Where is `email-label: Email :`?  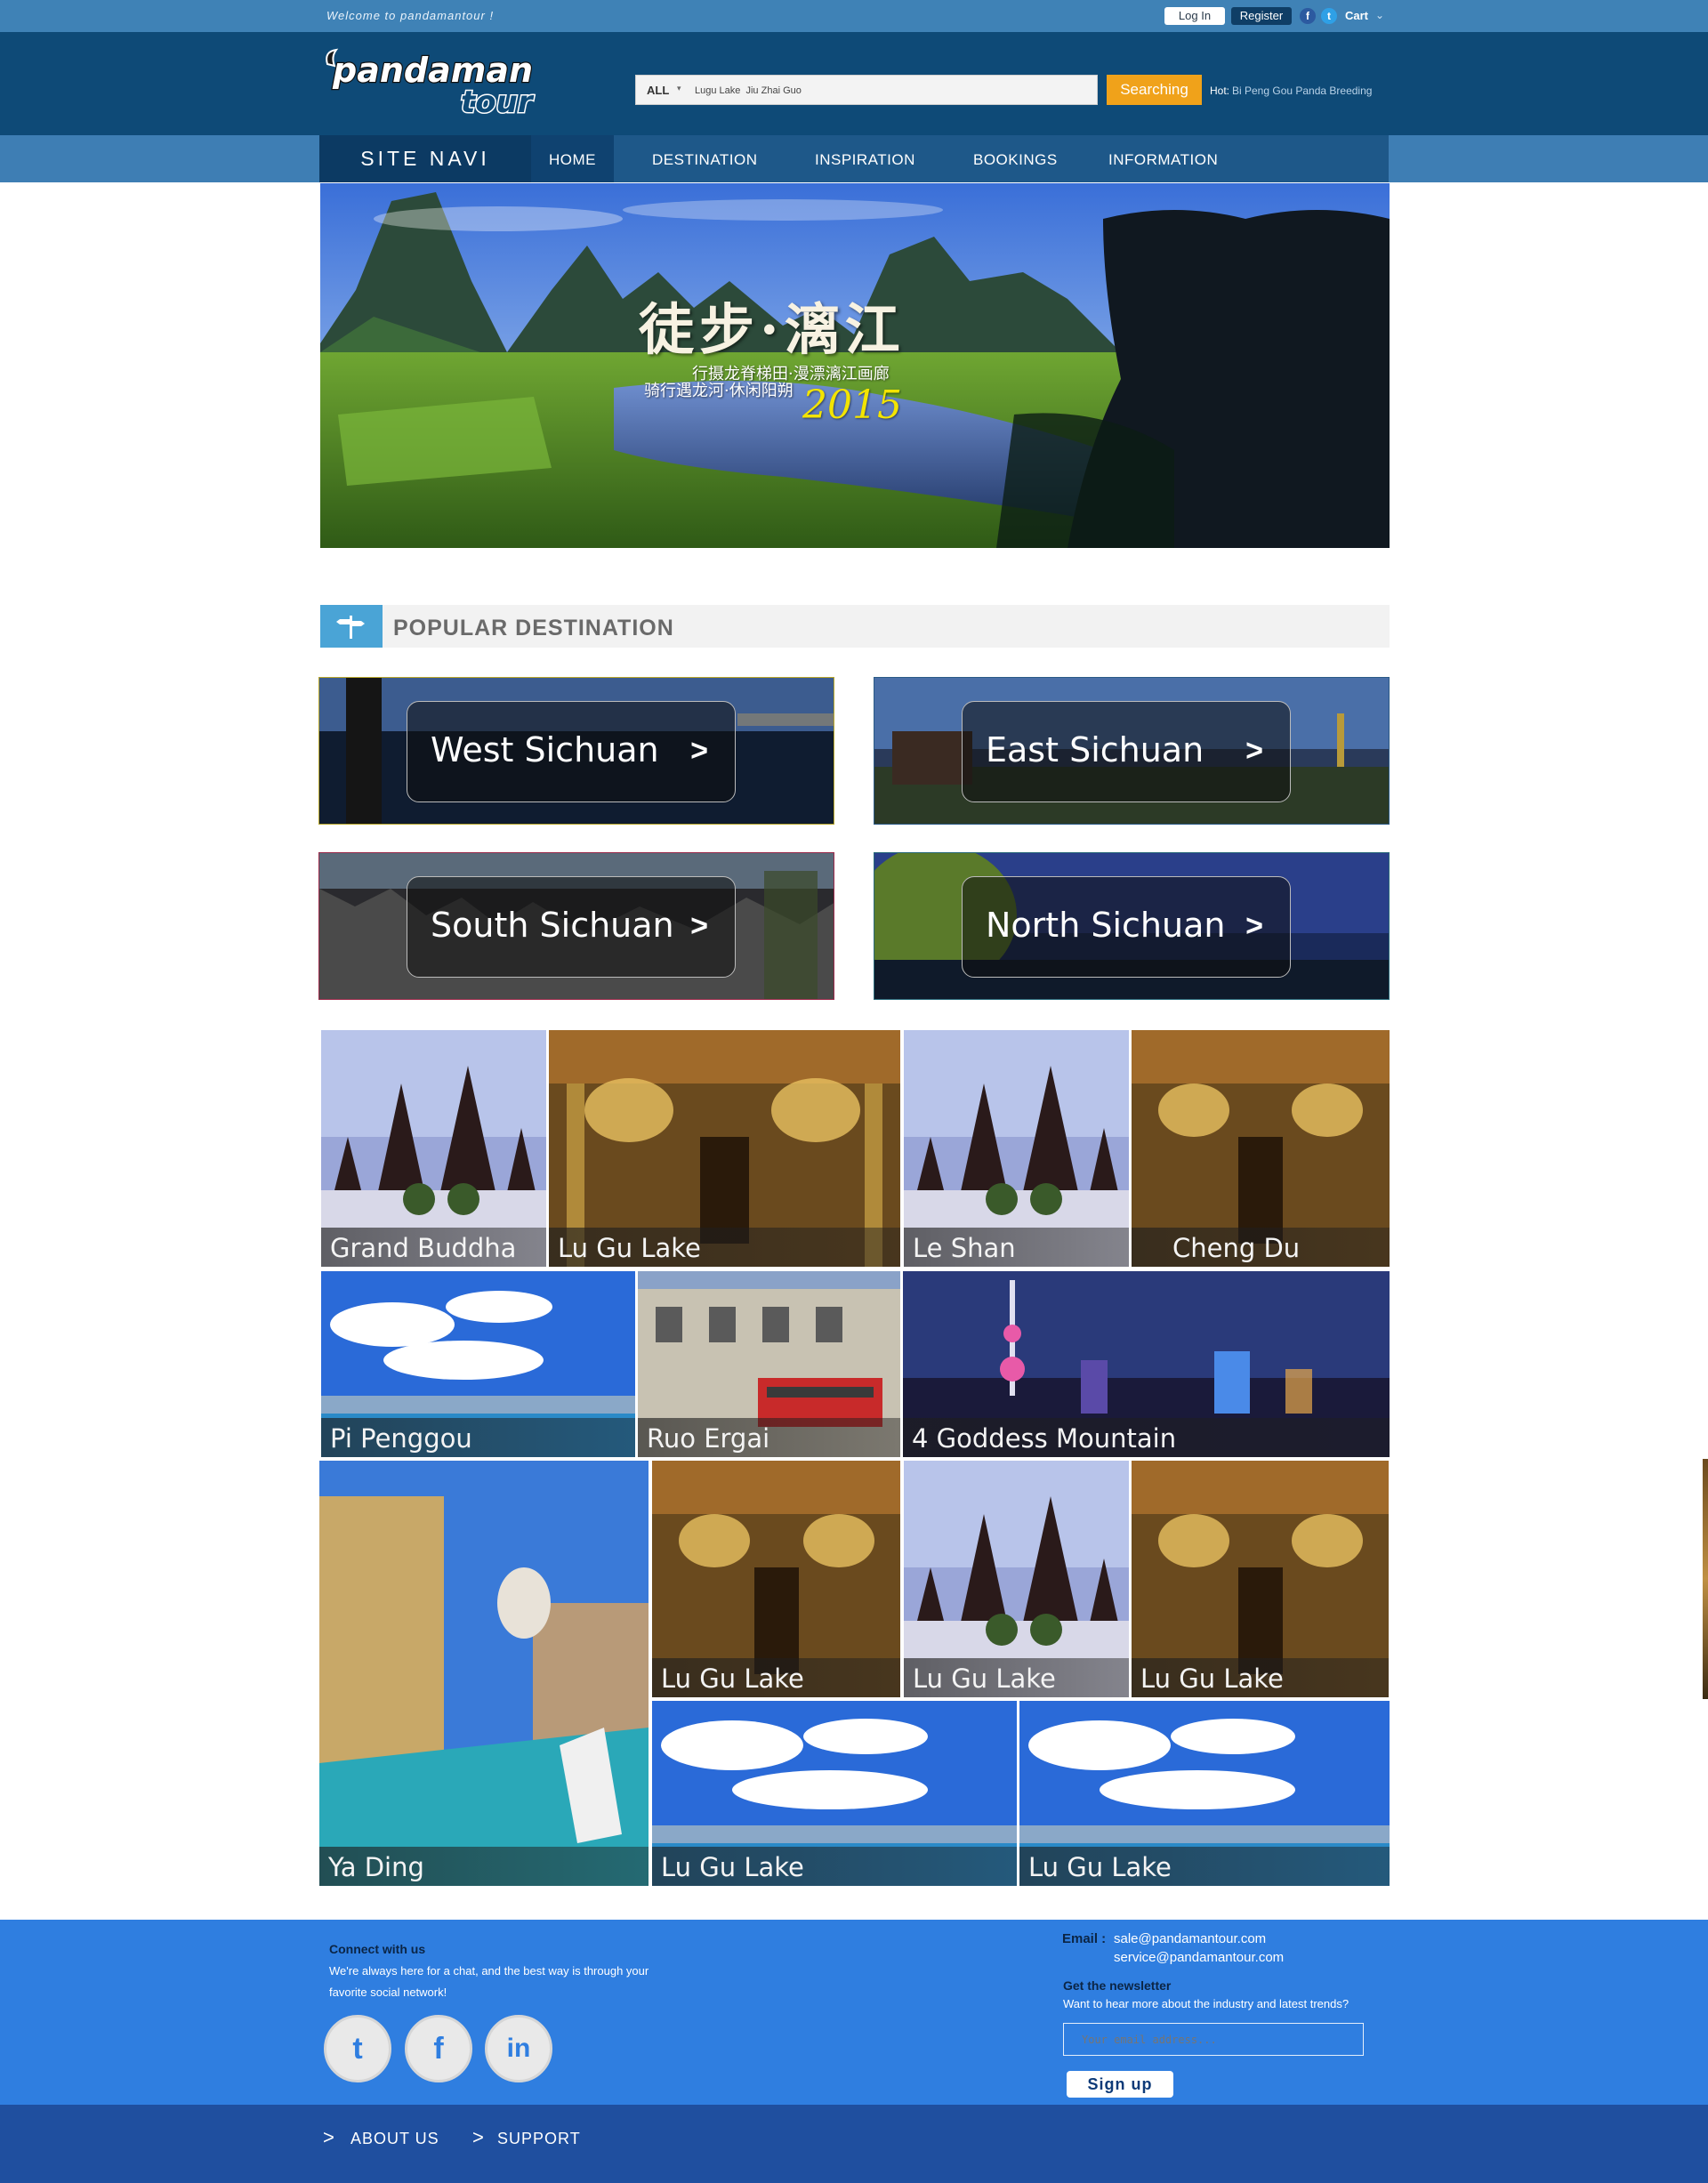 email-label: Email : is located at coordinates (1084, 1938).